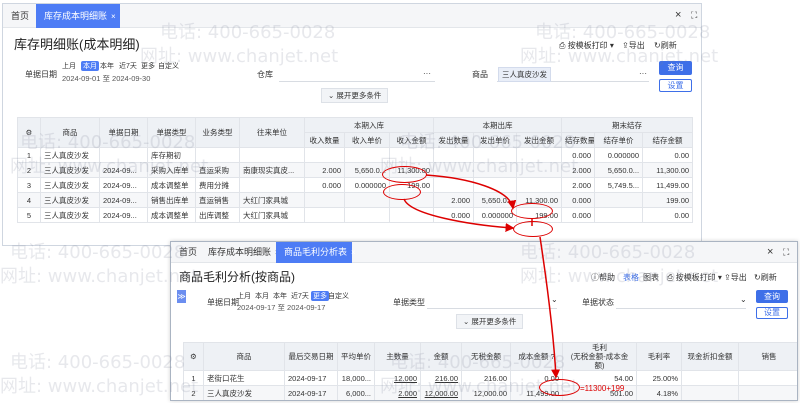  What do you see at coordinates (602, 388) in the screenshot?
I see `annotation-formula: =11300+199` at bounding box center [602, 388].